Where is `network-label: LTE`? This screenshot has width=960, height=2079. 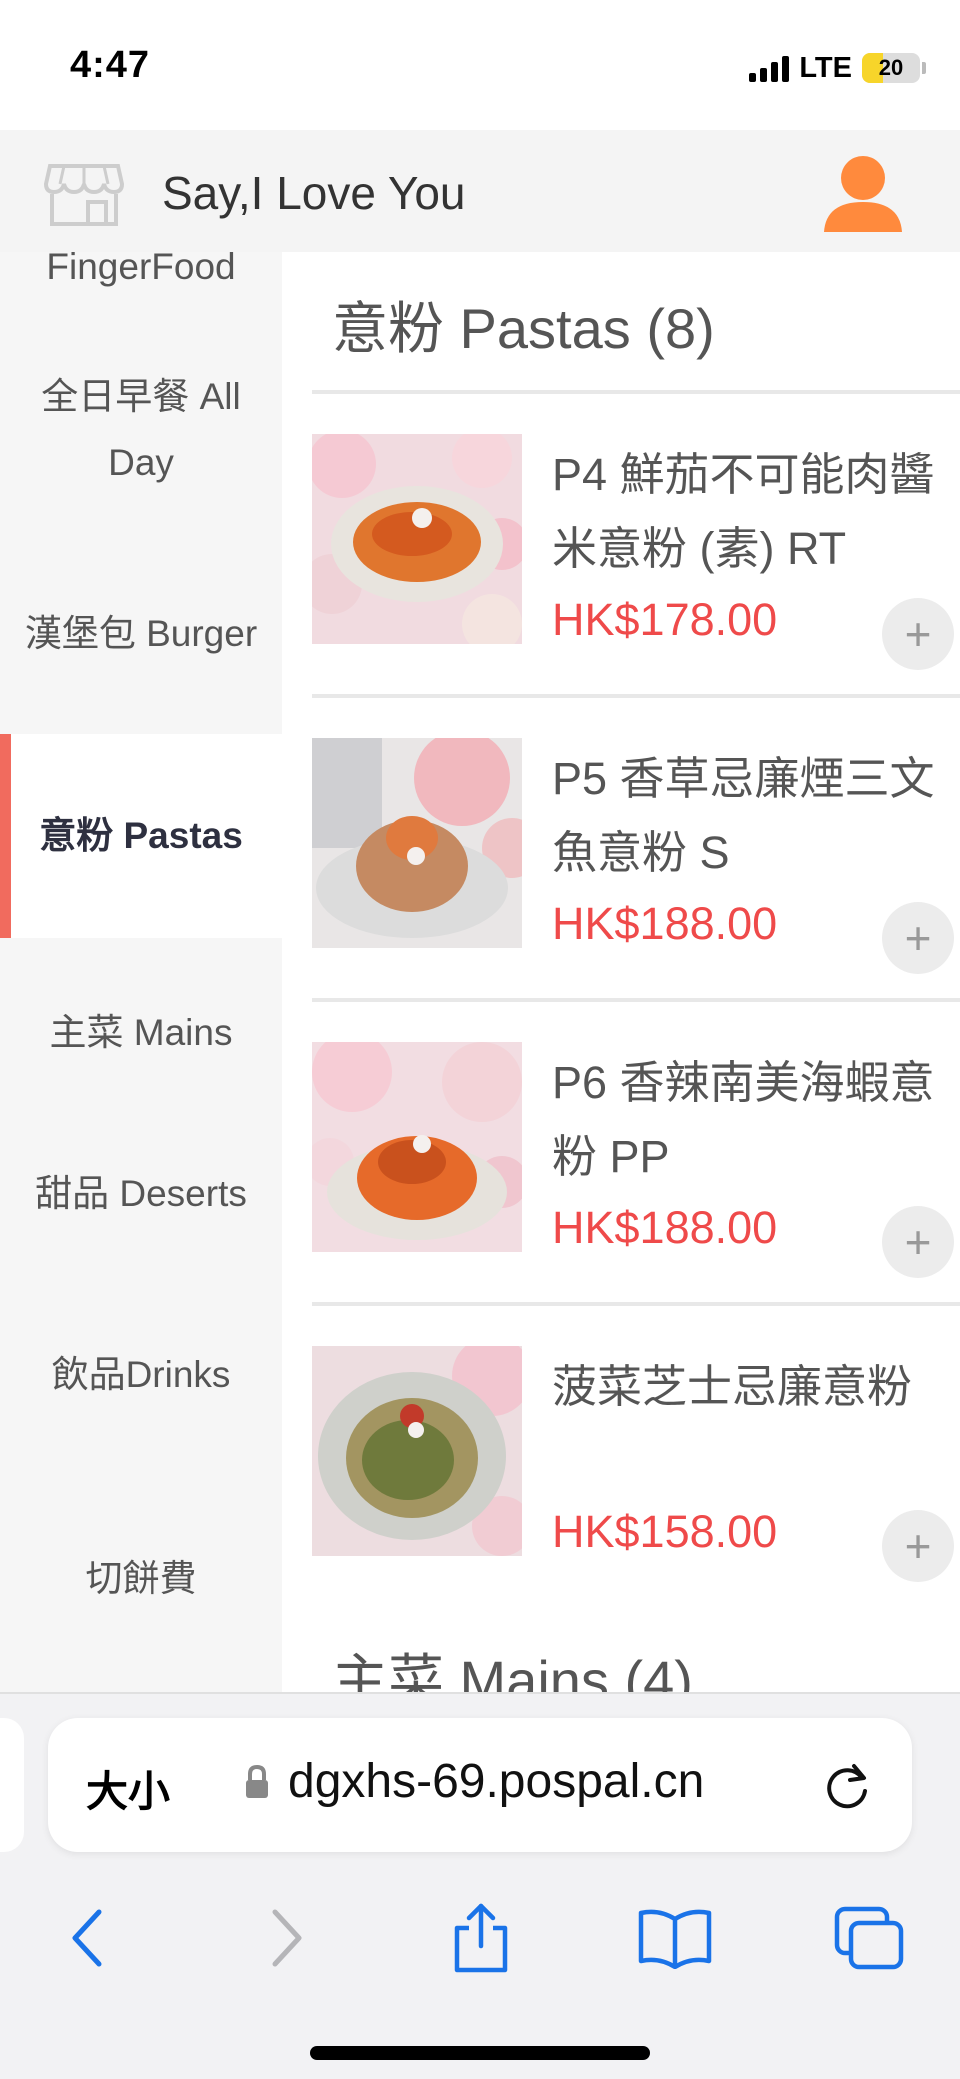 network-label: LTE is located at coordinates (825, 67).